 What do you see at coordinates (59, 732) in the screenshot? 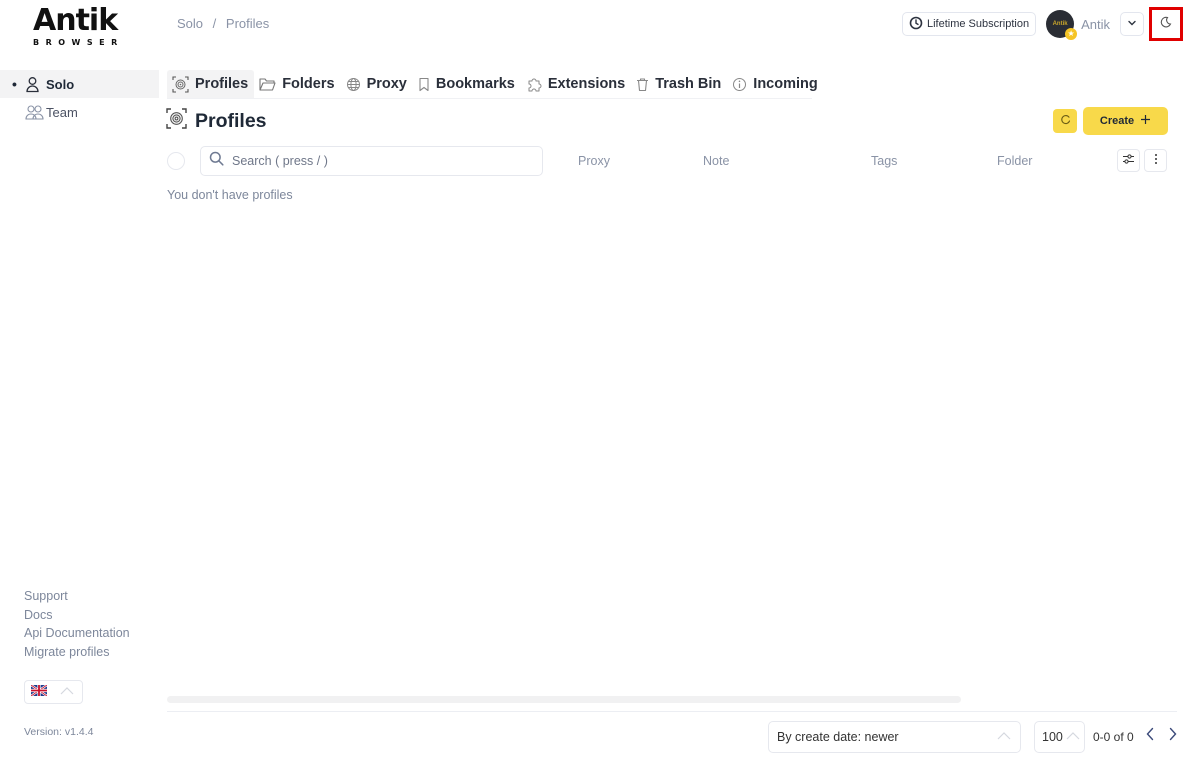
I see `version-label: Version: v1.4.4` at bounding box center [59, 732].